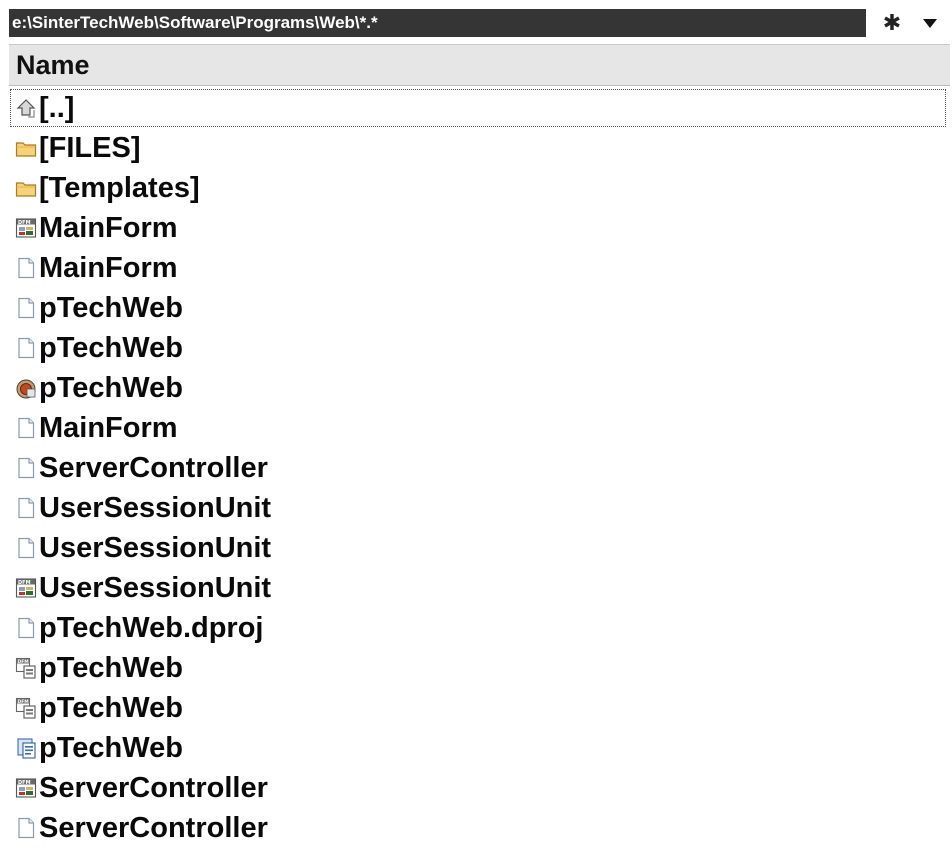 The height and width of the screenshot is (852, 952). Describe the element at coordinates (57, 107) in the screenshot. I see `list-item-label: [..]` at that location.